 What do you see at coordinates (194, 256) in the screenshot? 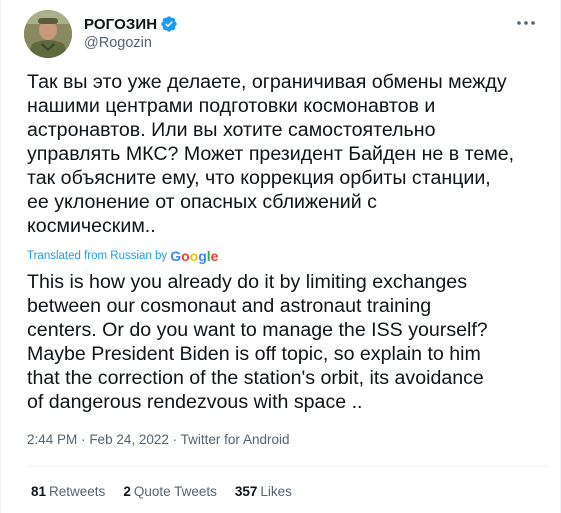
I see `google-logo: Google` at bounding box center [194, 256].